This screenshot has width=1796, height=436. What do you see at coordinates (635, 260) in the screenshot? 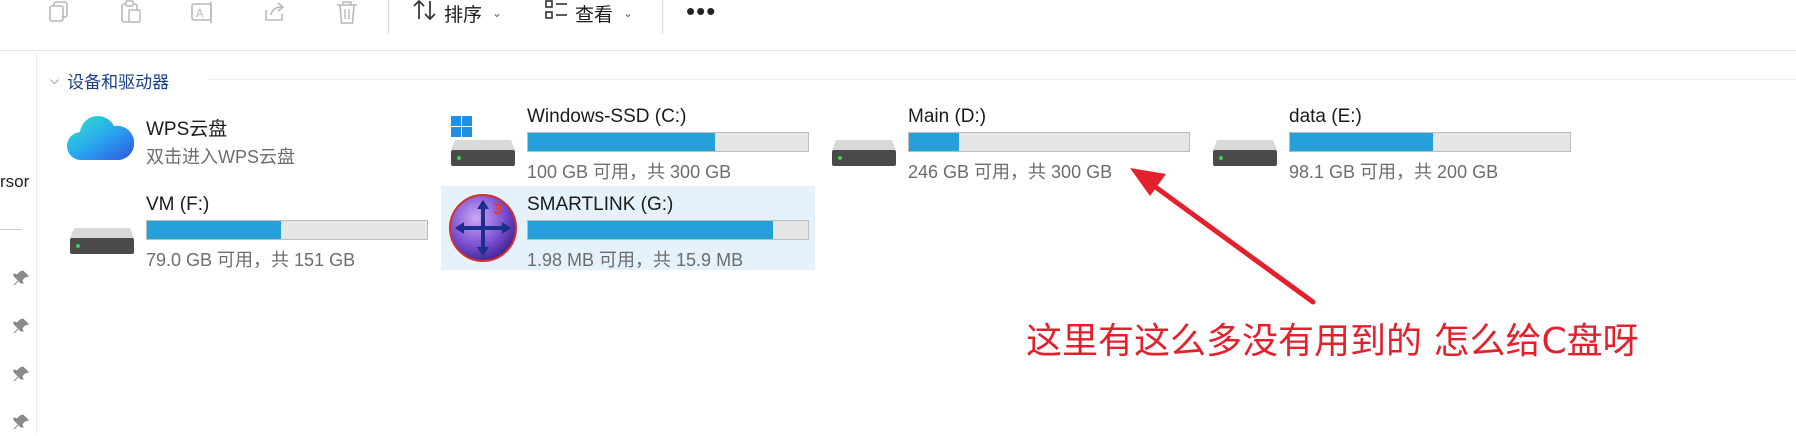
I see `drive-space-info: 1.98 MB 可用，共 15.9 MB` at bounding box center [635, 260].